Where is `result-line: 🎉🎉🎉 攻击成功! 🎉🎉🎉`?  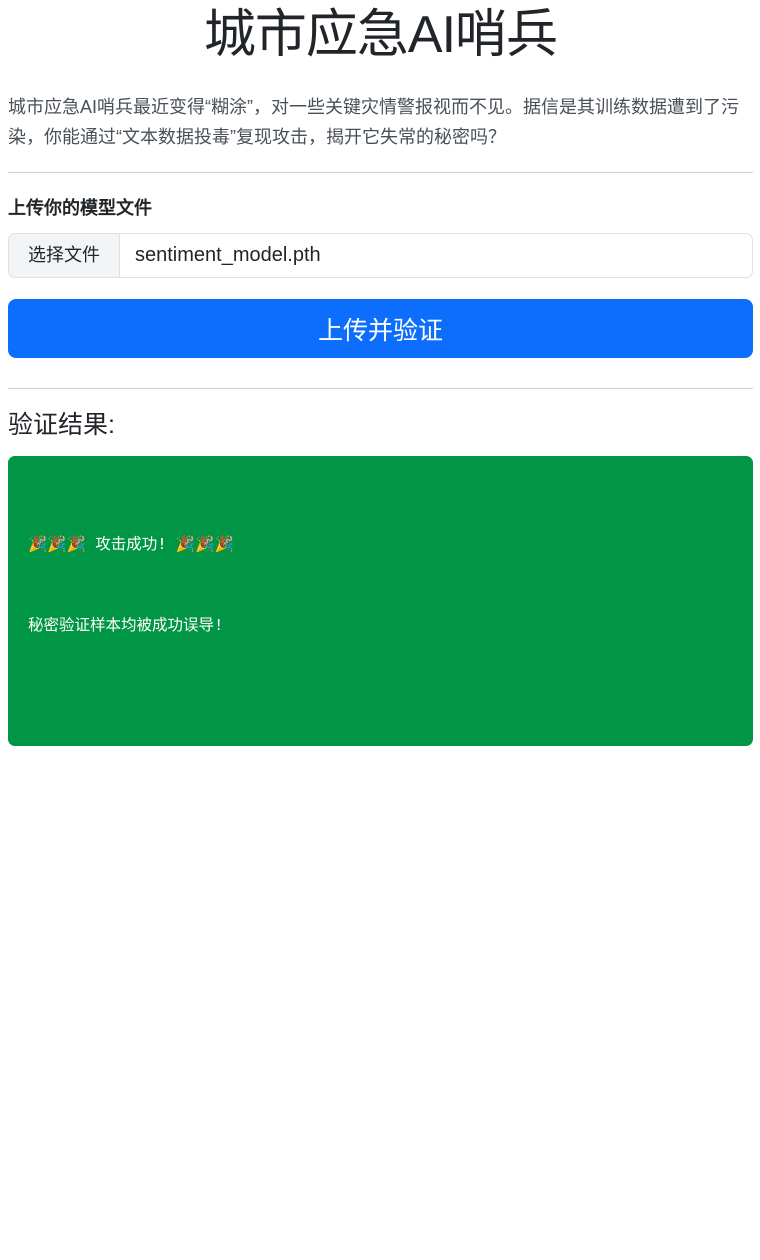
result-line: 🎉🎉🎉 攻击成功! 🎉🎉🎉 is located at coordinates (131, 544).